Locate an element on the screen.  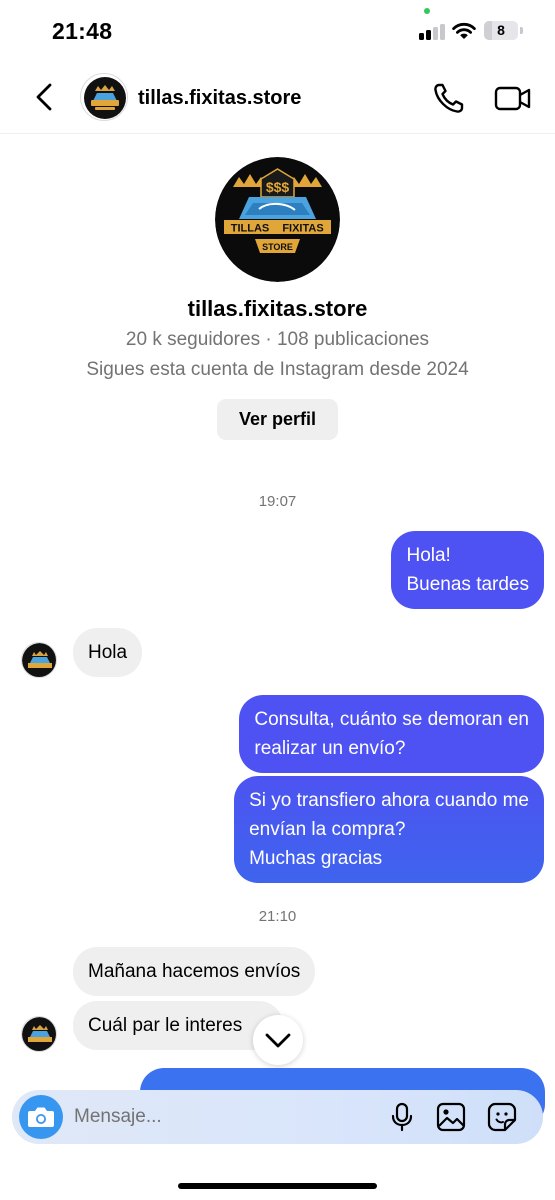
incoming-message: Cuál par le interes is located at coordinates (178, 1025).